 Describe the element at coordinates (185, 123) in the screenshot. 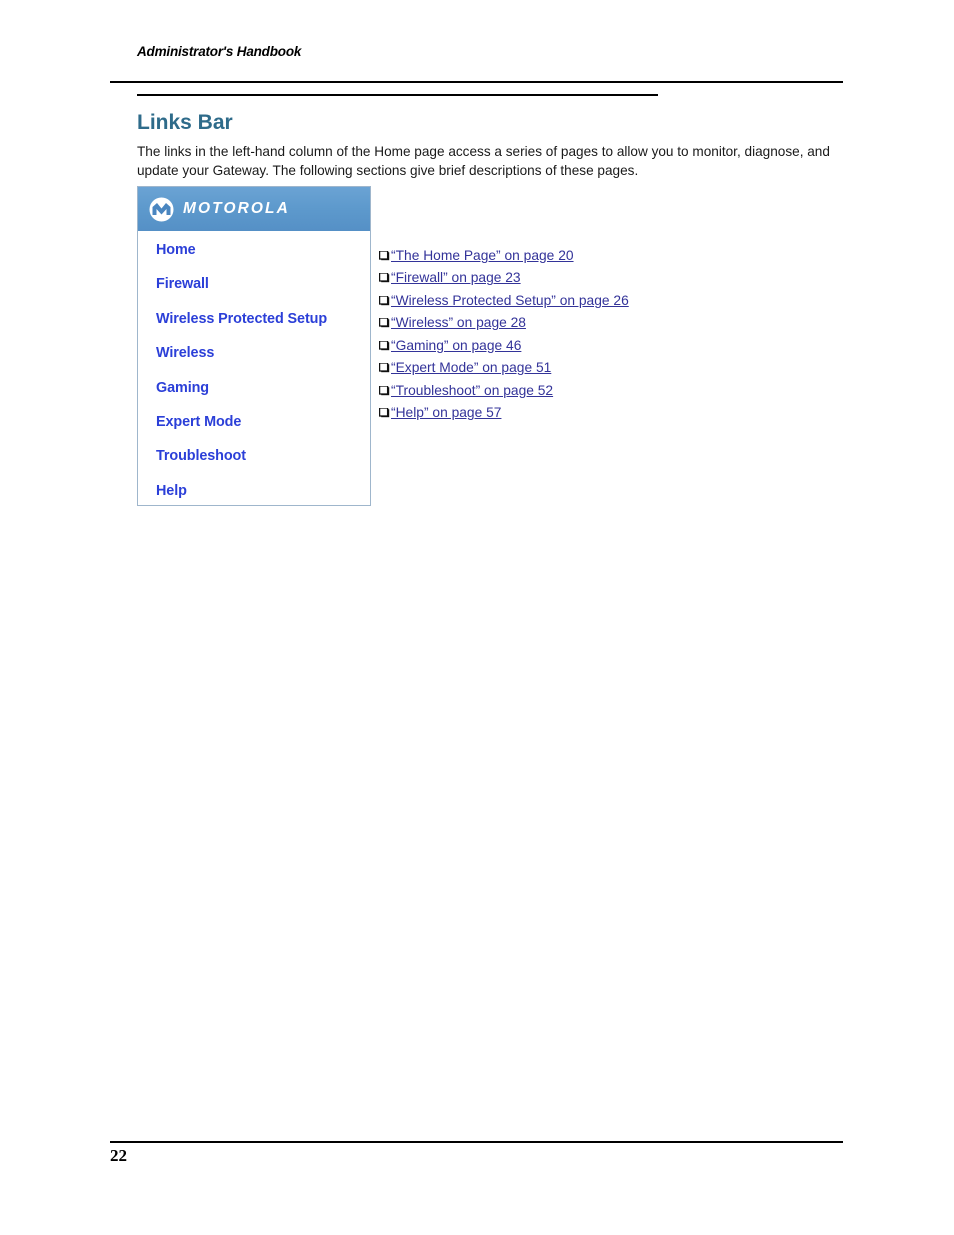

I see `page-title: Links Bar` at that location.